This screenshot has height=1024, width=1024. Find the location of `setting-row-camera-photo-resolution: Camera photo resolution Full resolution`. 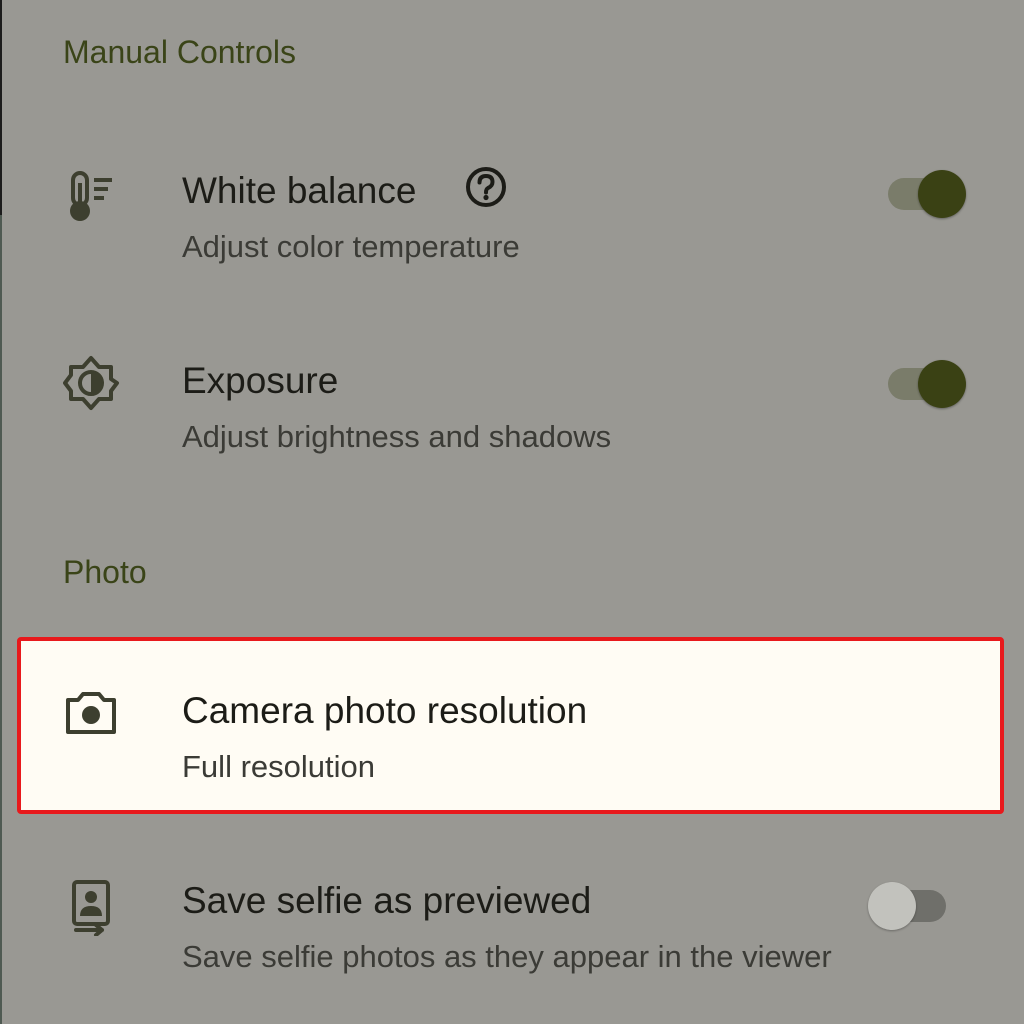

setting-row-camera-photo-resolution: Camera photo resolution Full resolution is located at coordinates (512, 725).